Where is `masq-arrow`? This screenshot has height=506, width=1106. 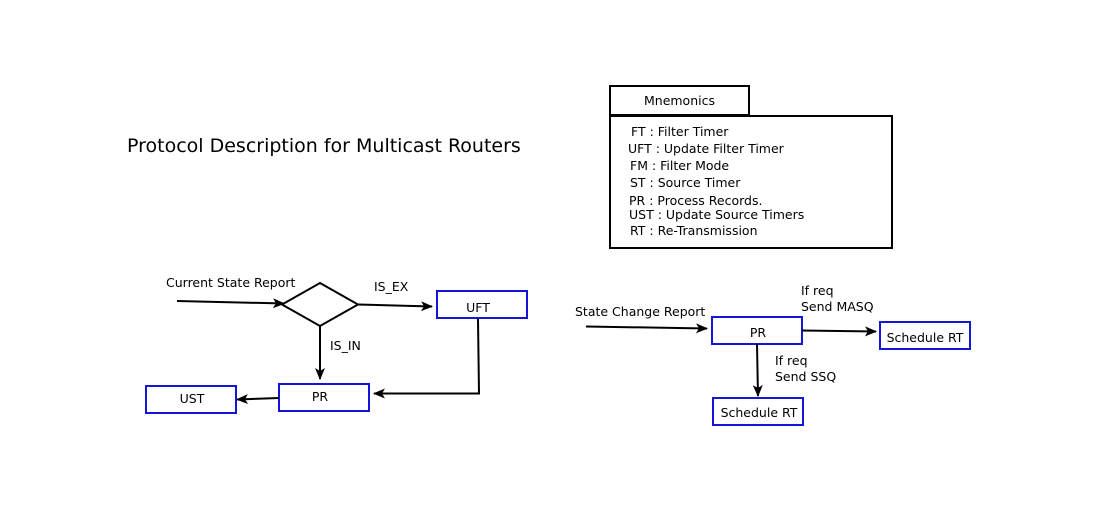 masq-arrow is located at coordinates (839, 331).